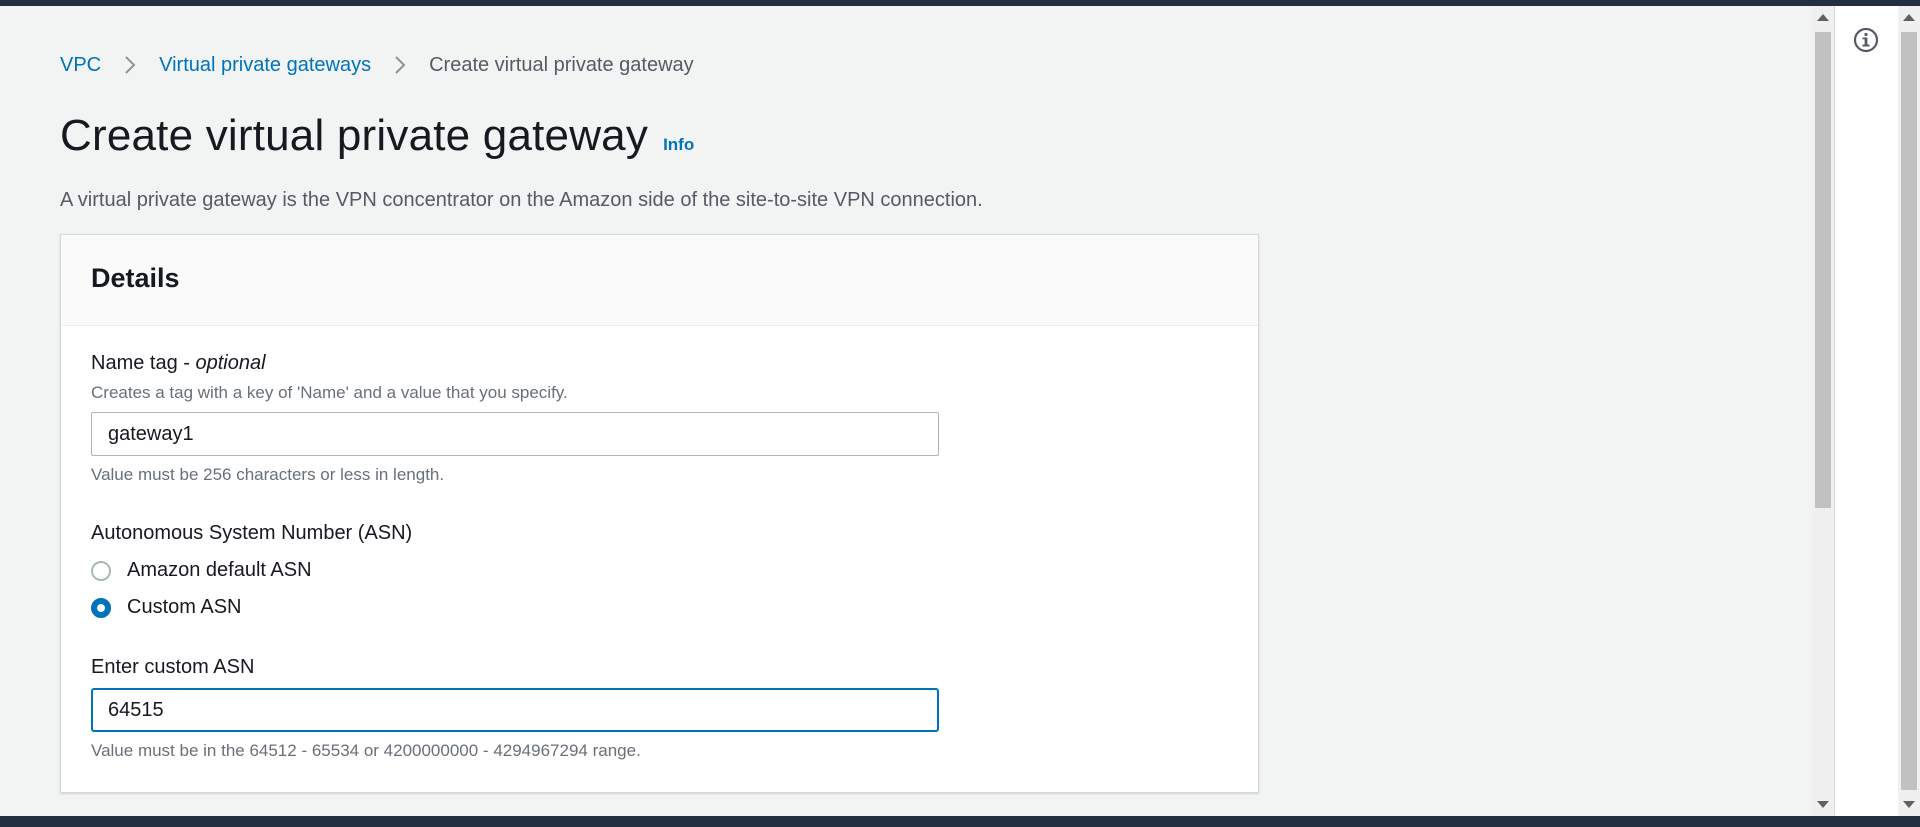  I want to click on radio-label: Custom ASN, so click(184, 607).